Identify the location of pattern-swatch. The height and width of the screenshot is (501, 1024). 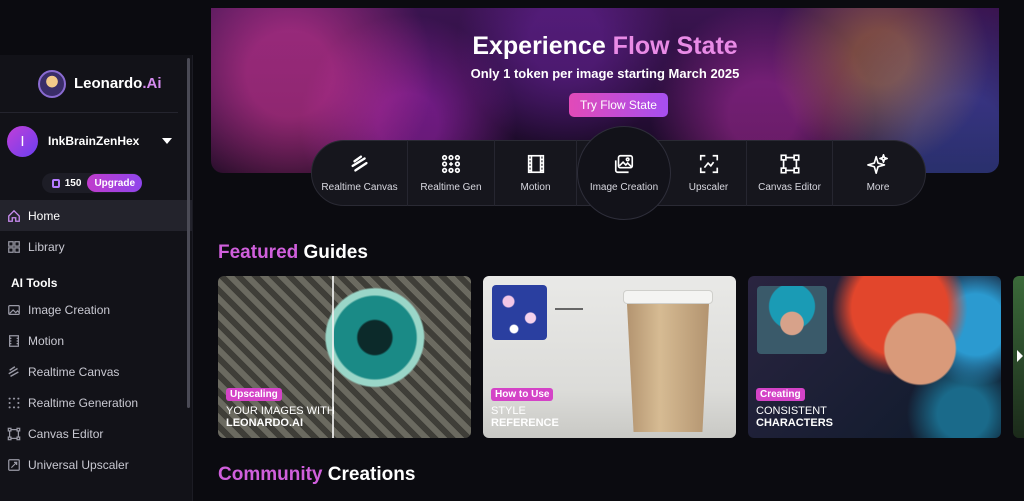
(519, 312).